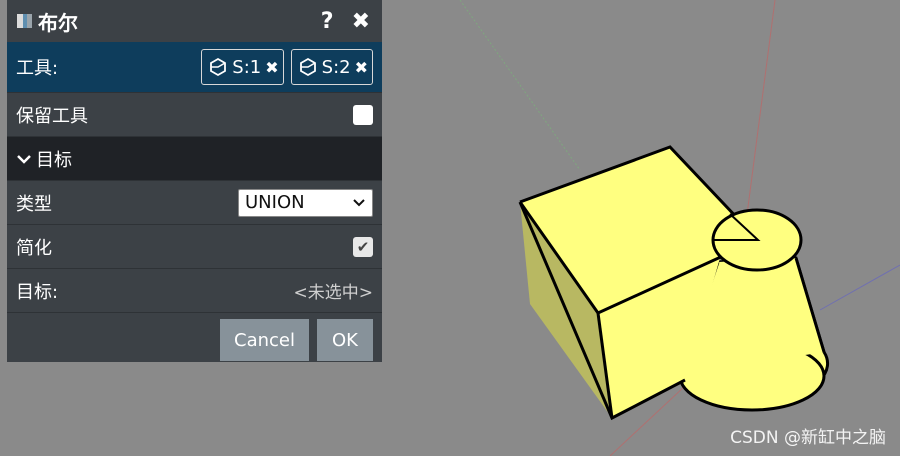 The height and width of the screenshot is (456, 900). Describe the element at coordinates (327, 21) in the screenshot. I see `help-button: ?` at that location.